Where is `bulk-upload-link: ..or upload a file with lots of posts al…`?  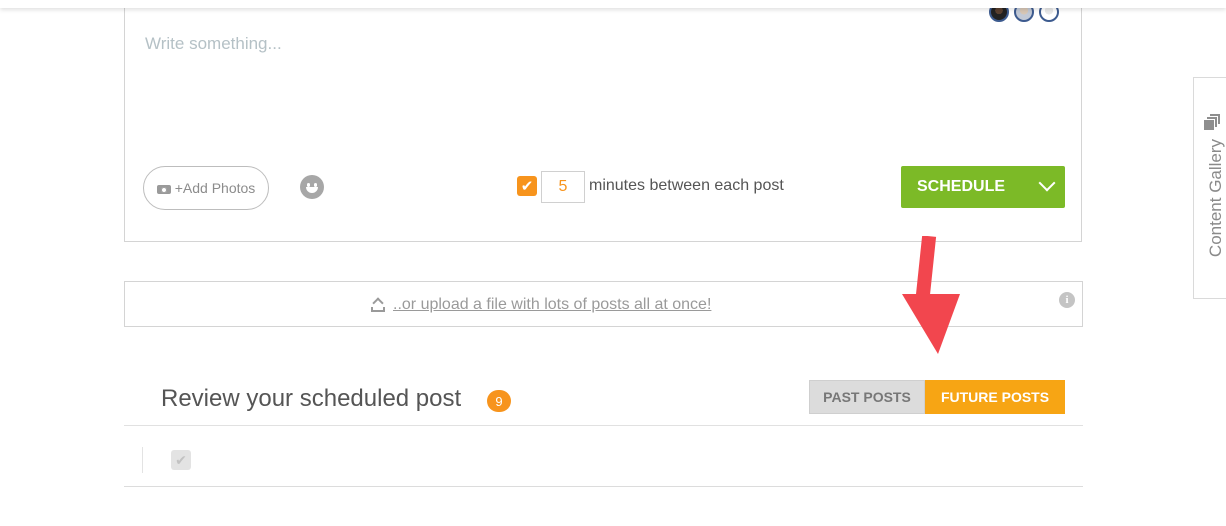 bulk-upload-link: ..or upload a file with lots of posts al… is located at coordinates (541, 305).